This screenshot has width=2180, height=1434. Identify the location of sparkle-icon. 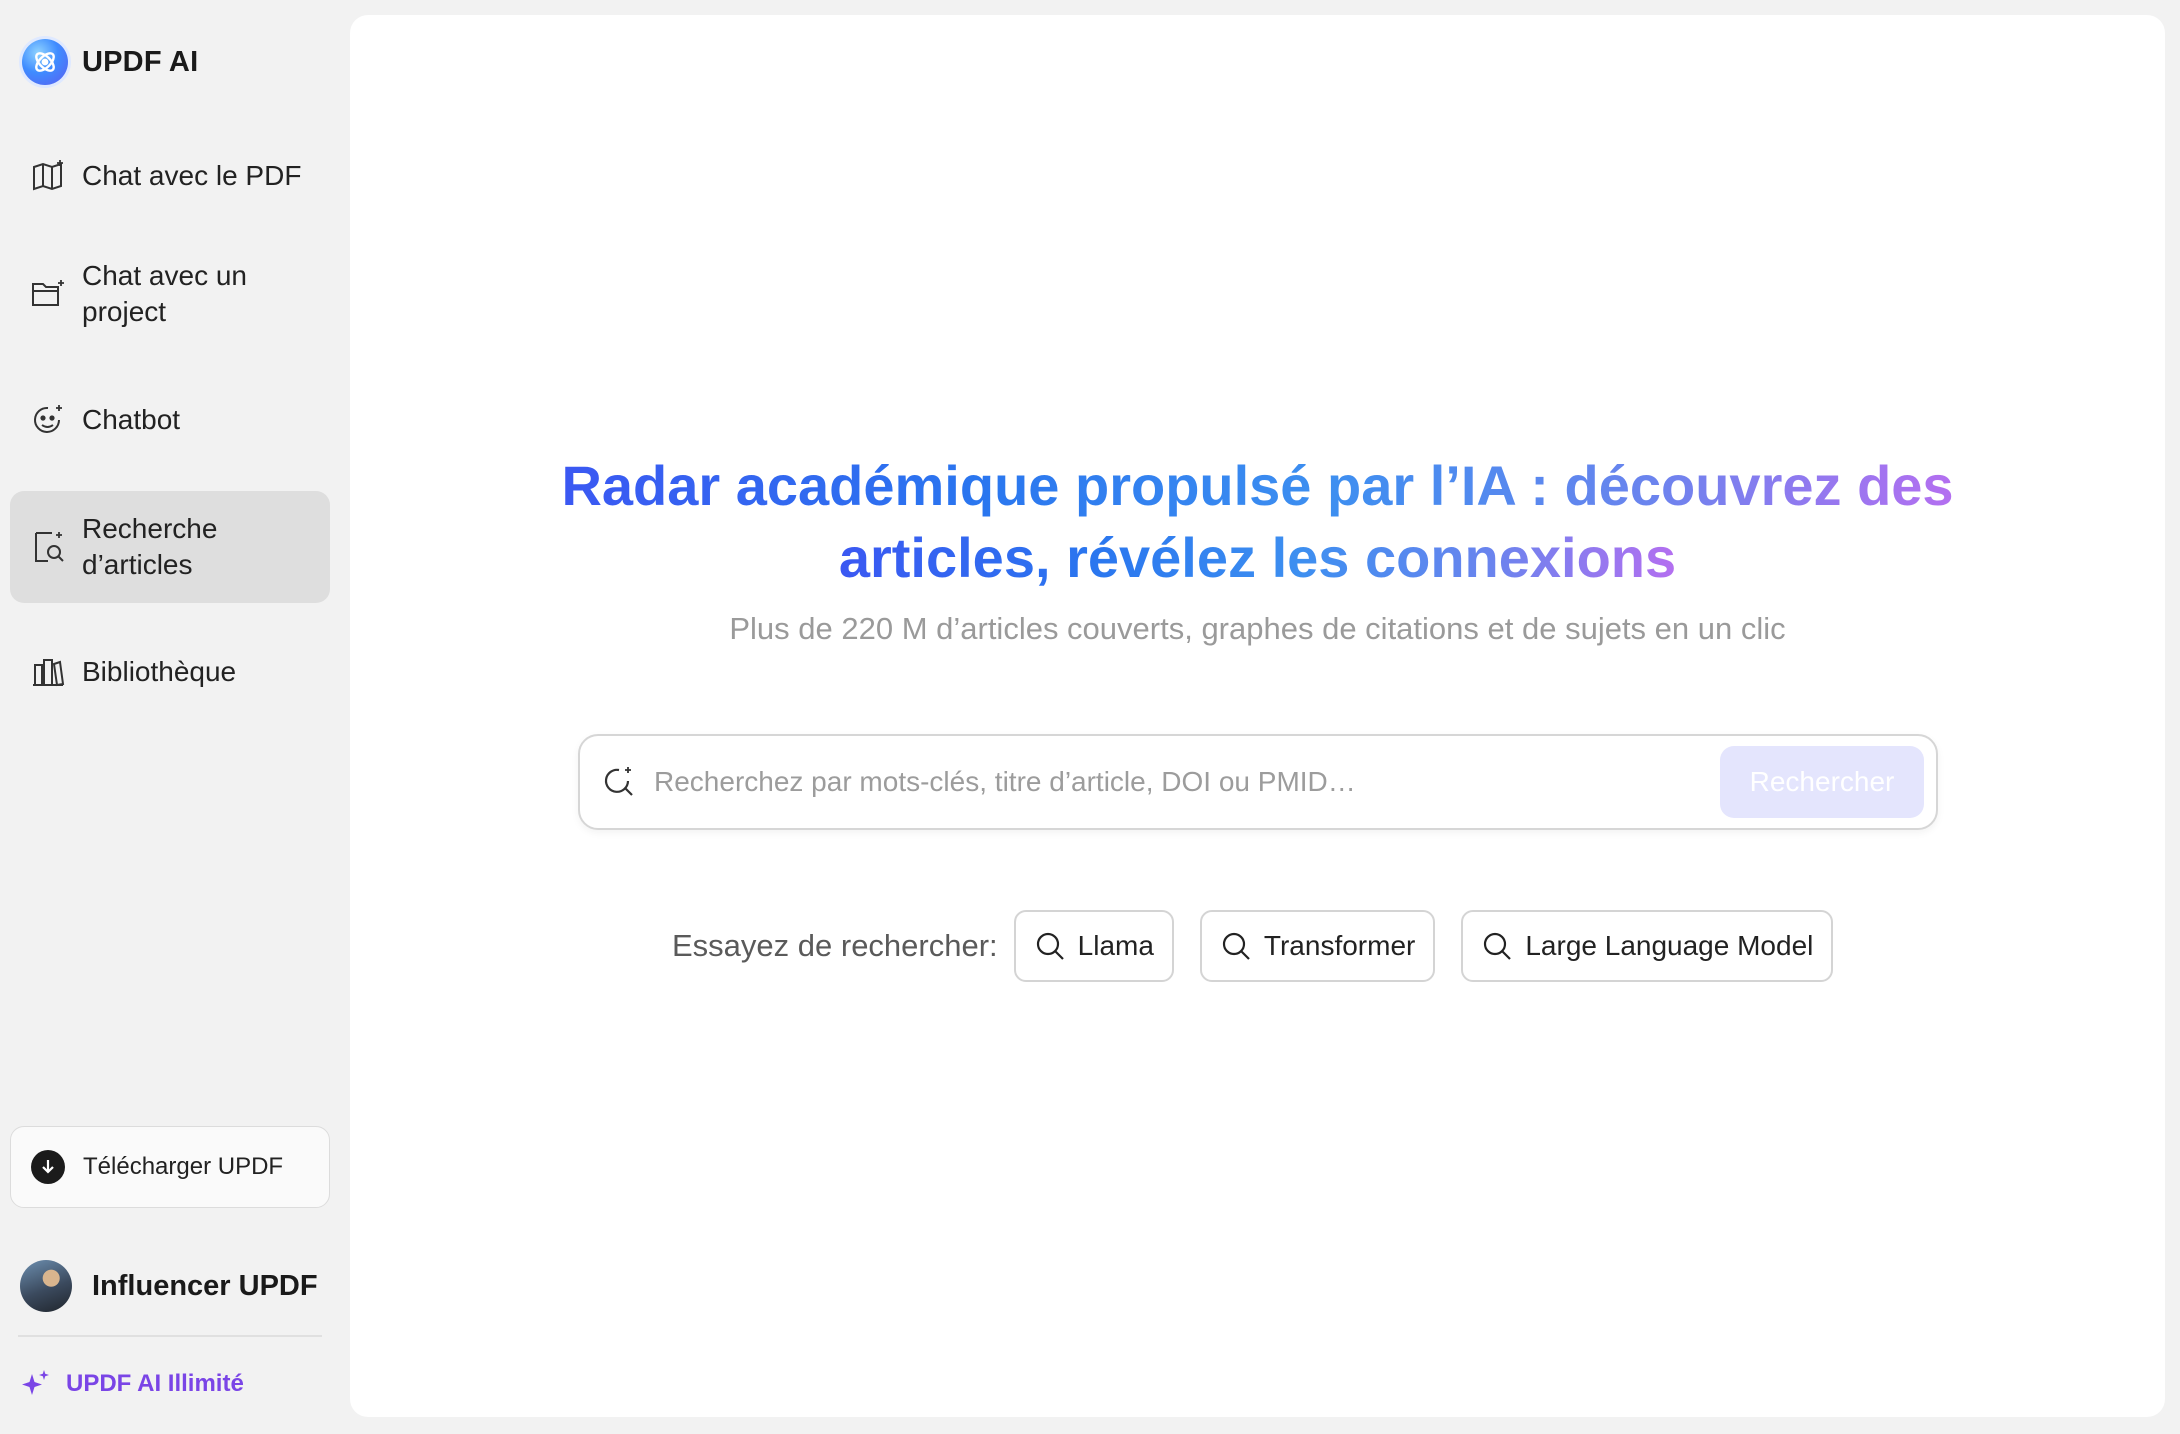
(35, 1382).